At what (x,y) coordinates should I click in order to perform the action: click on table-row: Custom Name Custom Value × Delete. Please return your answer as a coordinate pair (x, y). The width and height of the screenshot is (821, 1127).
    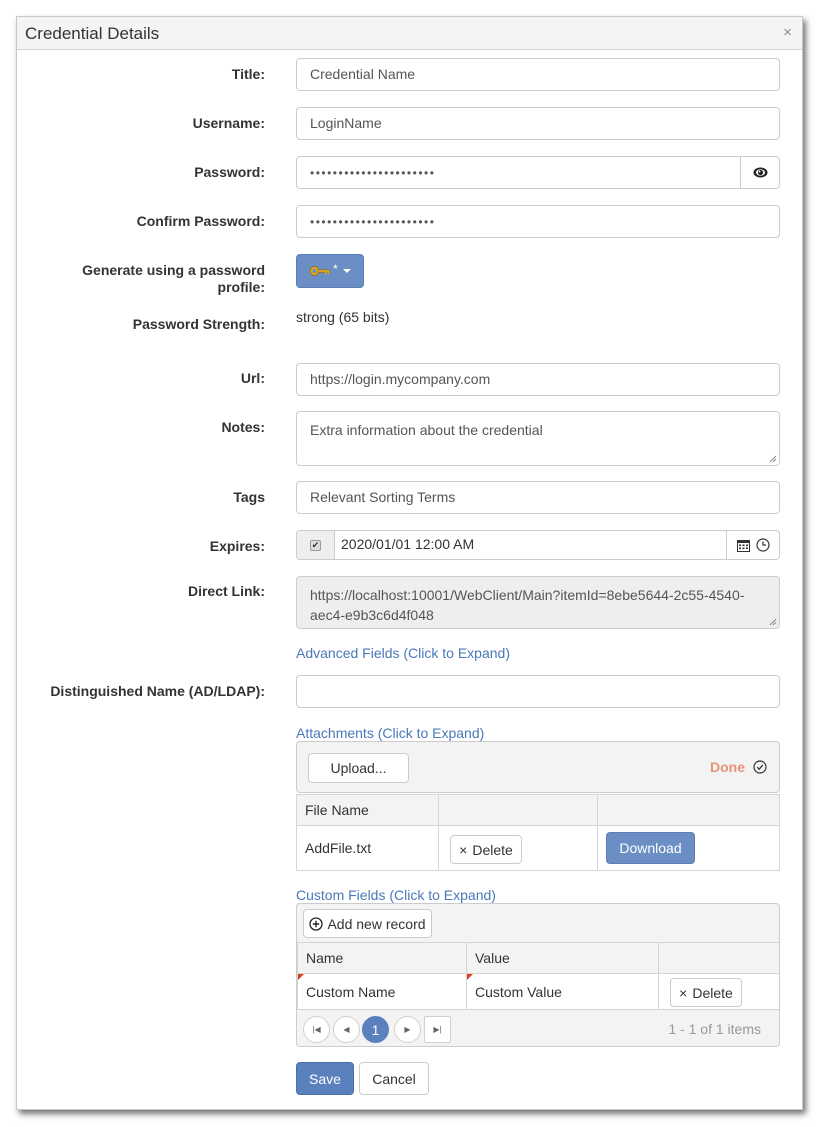
    Looking at the image, I should click on (538, 991).